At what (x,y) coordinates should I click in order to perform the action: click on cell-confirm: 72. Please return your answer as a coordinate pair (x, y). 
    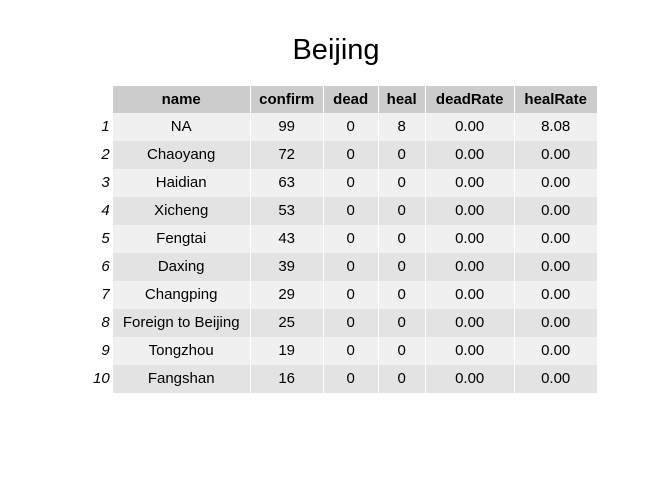
    Looking at the image, I should click on (286, 155).